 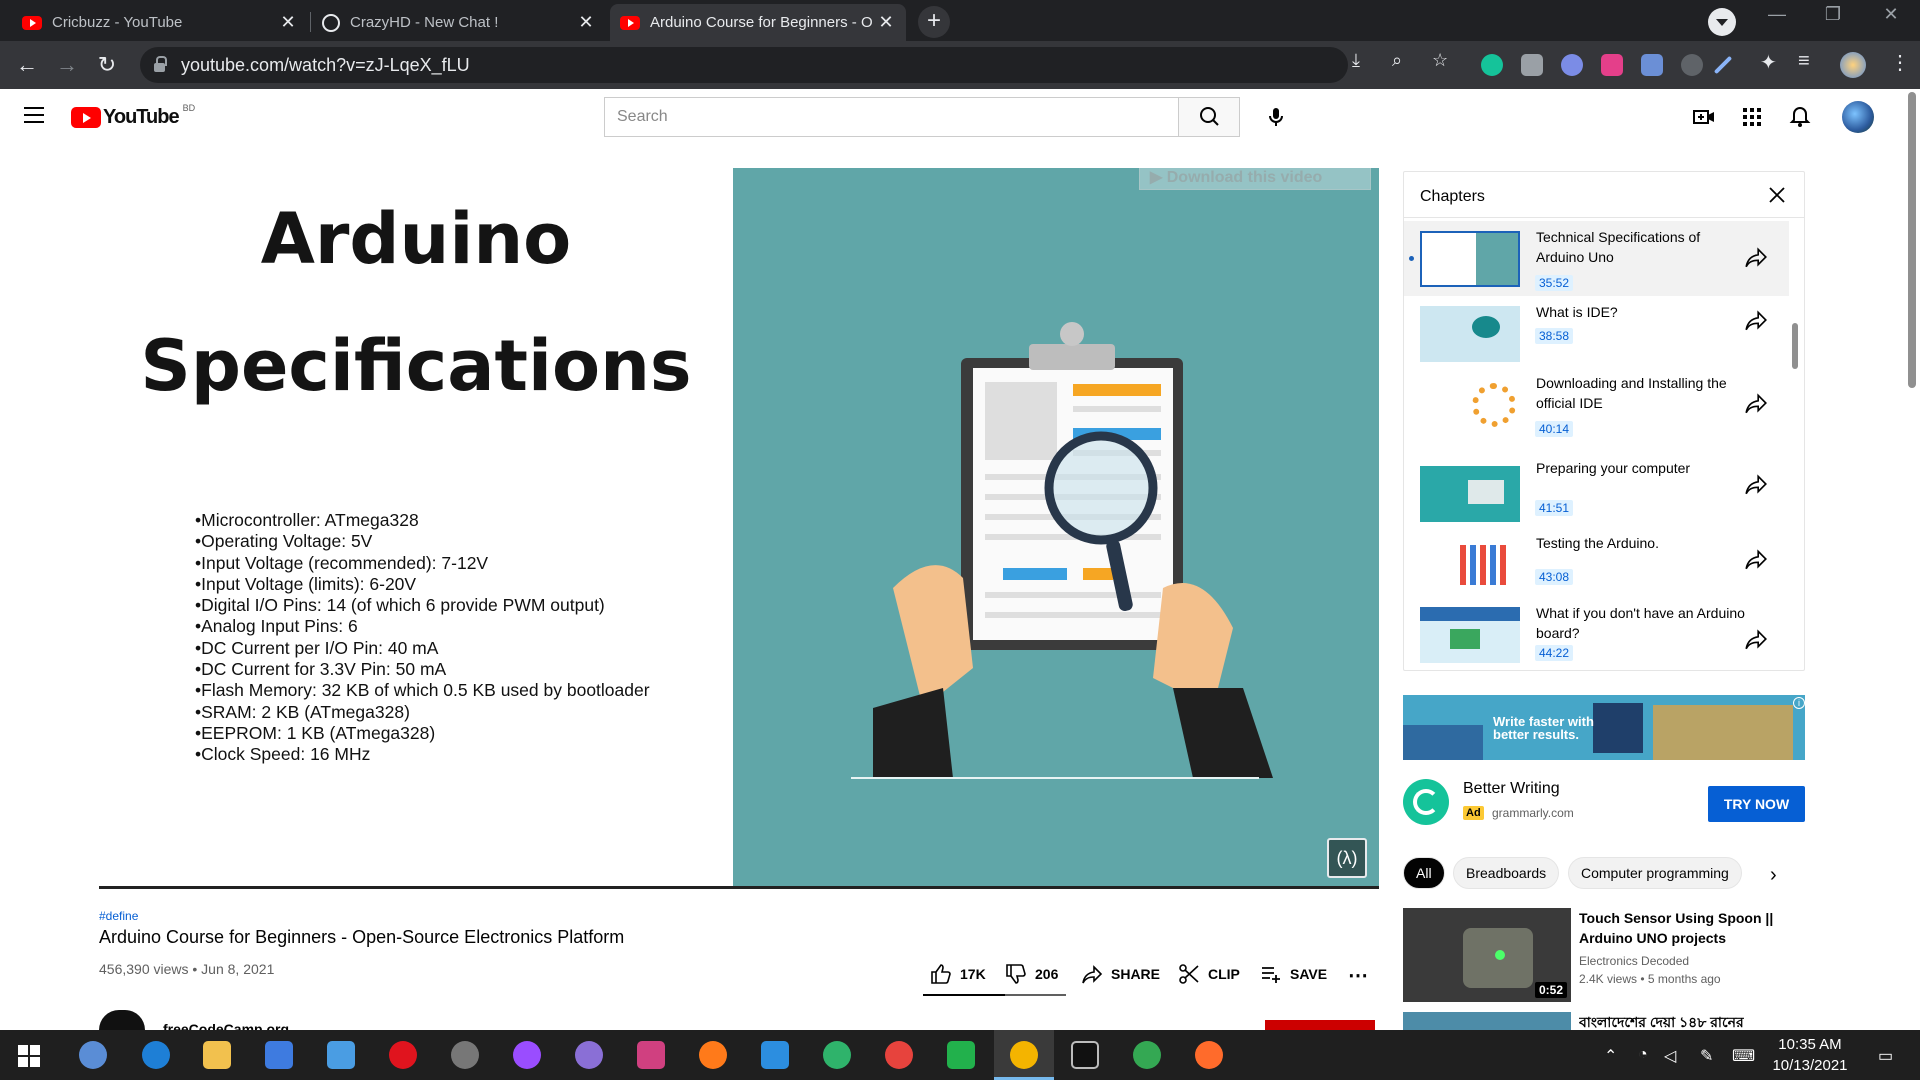 I want to click on play-extension-icon, so click(x=1612, y=65).